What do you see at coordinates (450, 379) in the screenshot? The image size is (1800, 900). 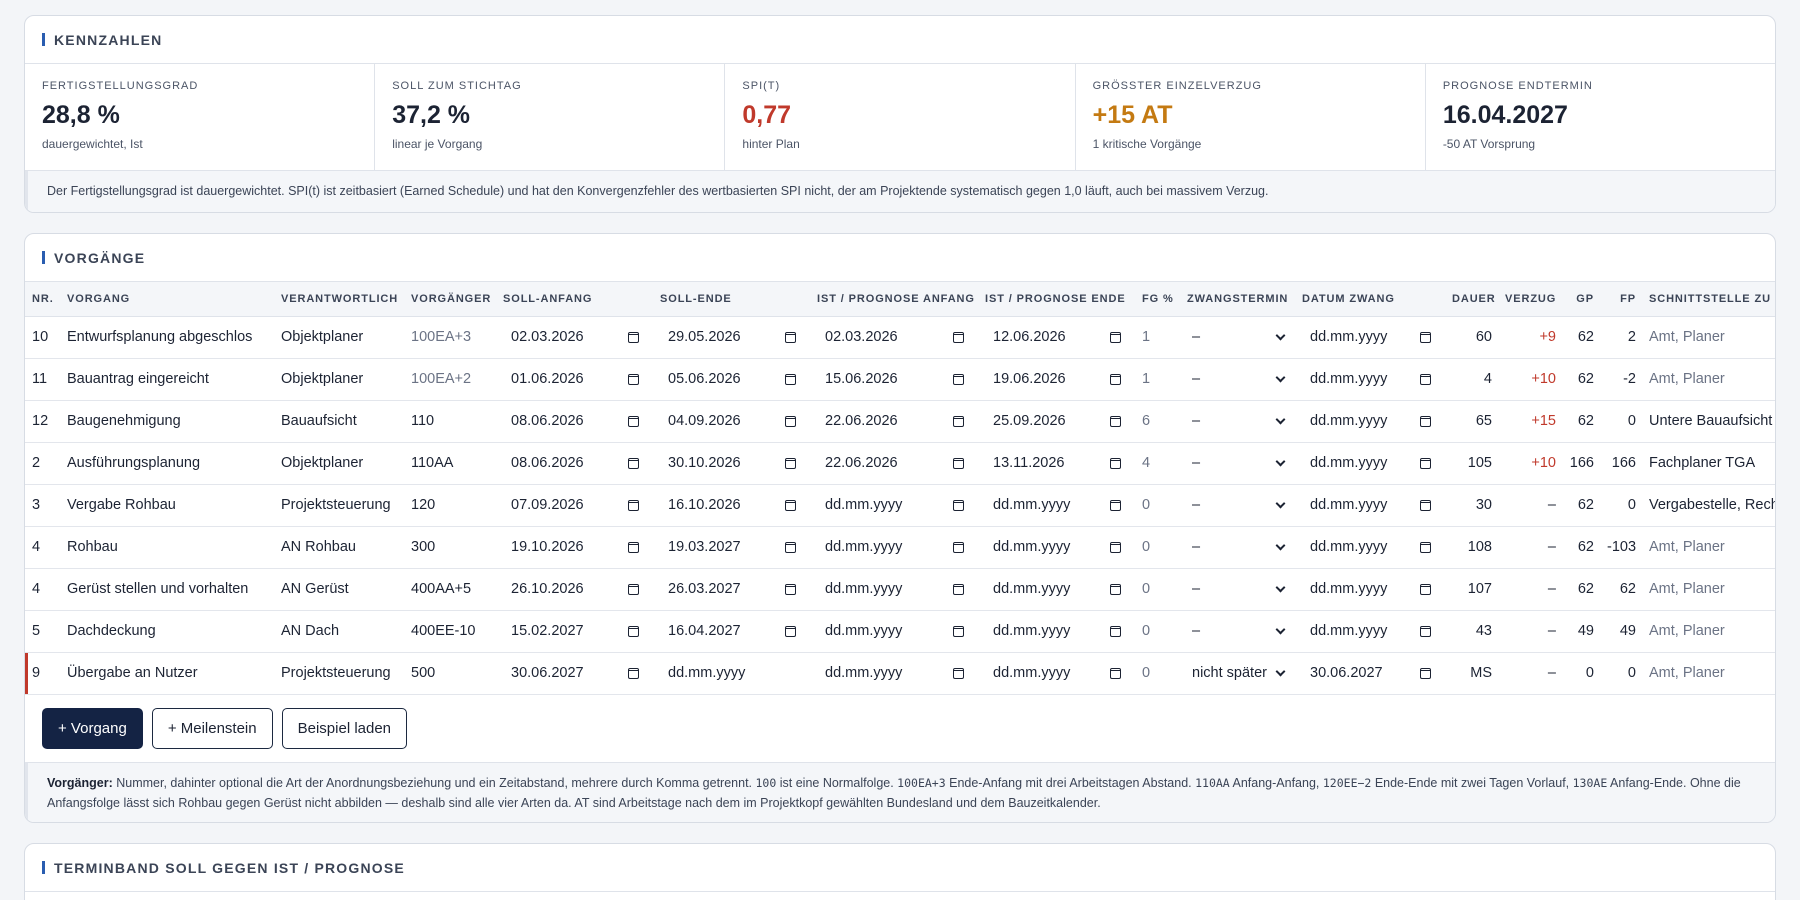 I see `vorgaenger: 100EA+2` at bounding box center [450, 379].